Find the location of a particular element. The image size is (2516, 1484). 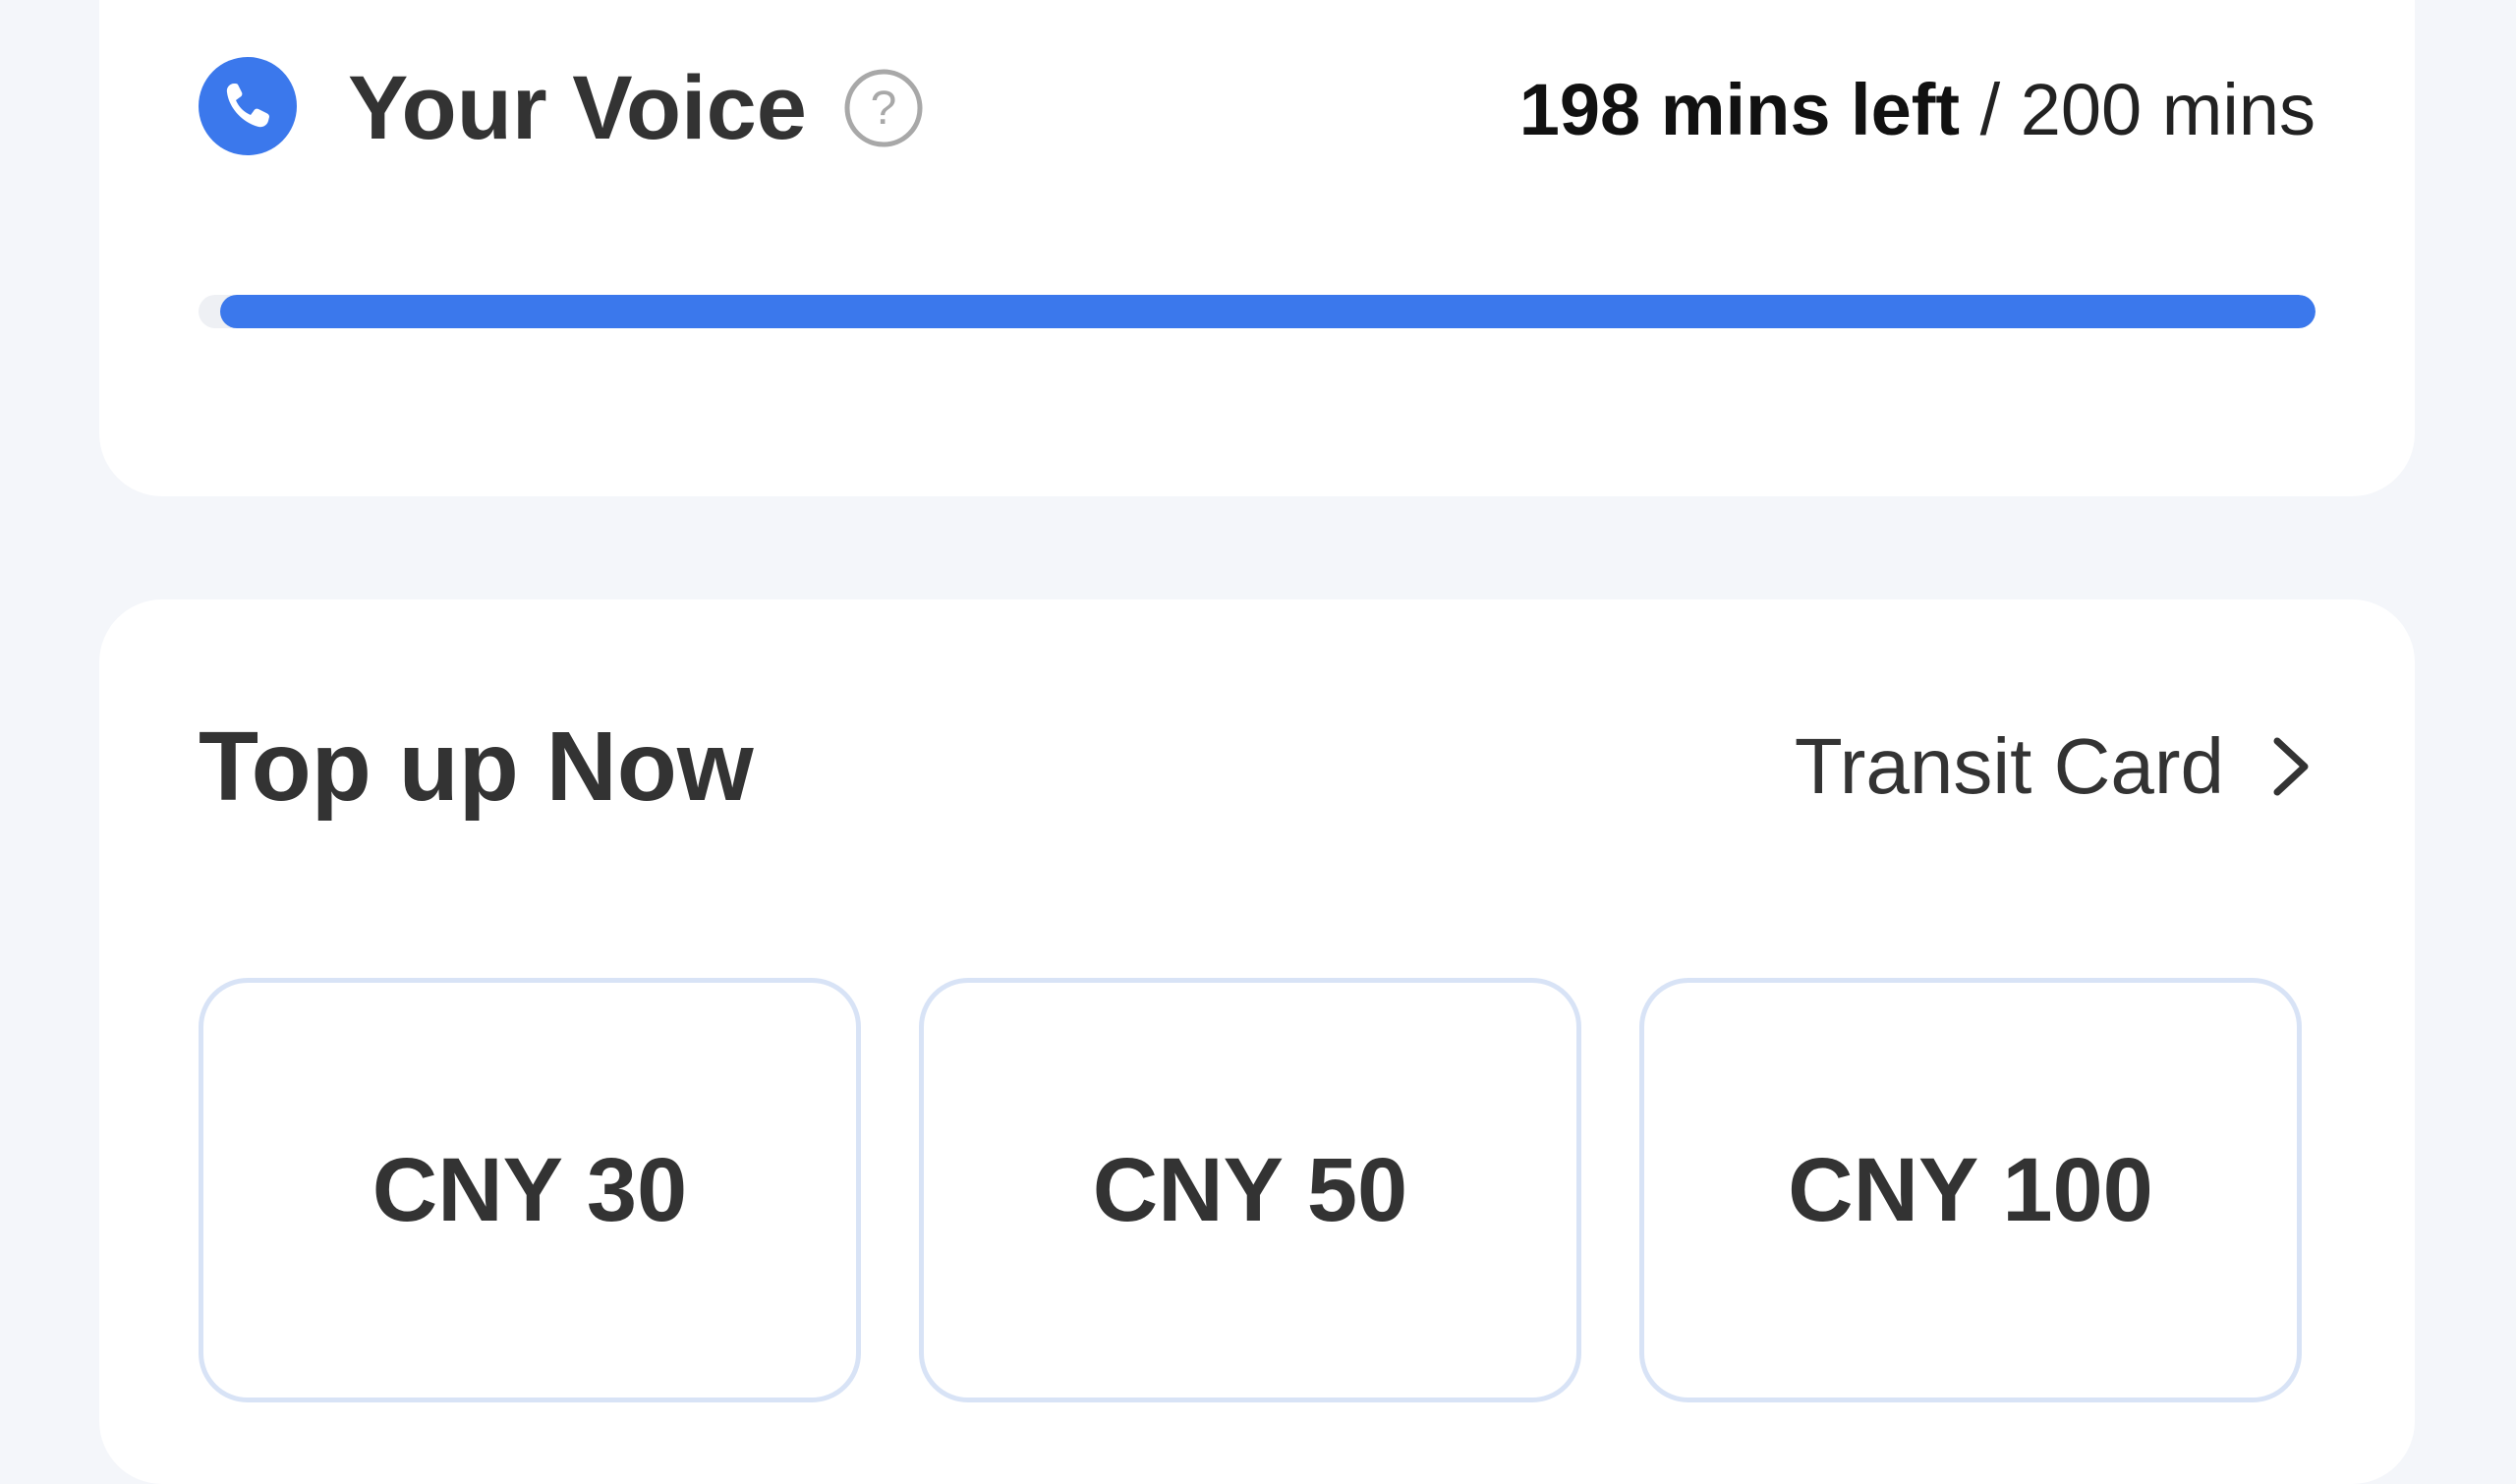

help-icon: ? is located at coordinates (883, 108).